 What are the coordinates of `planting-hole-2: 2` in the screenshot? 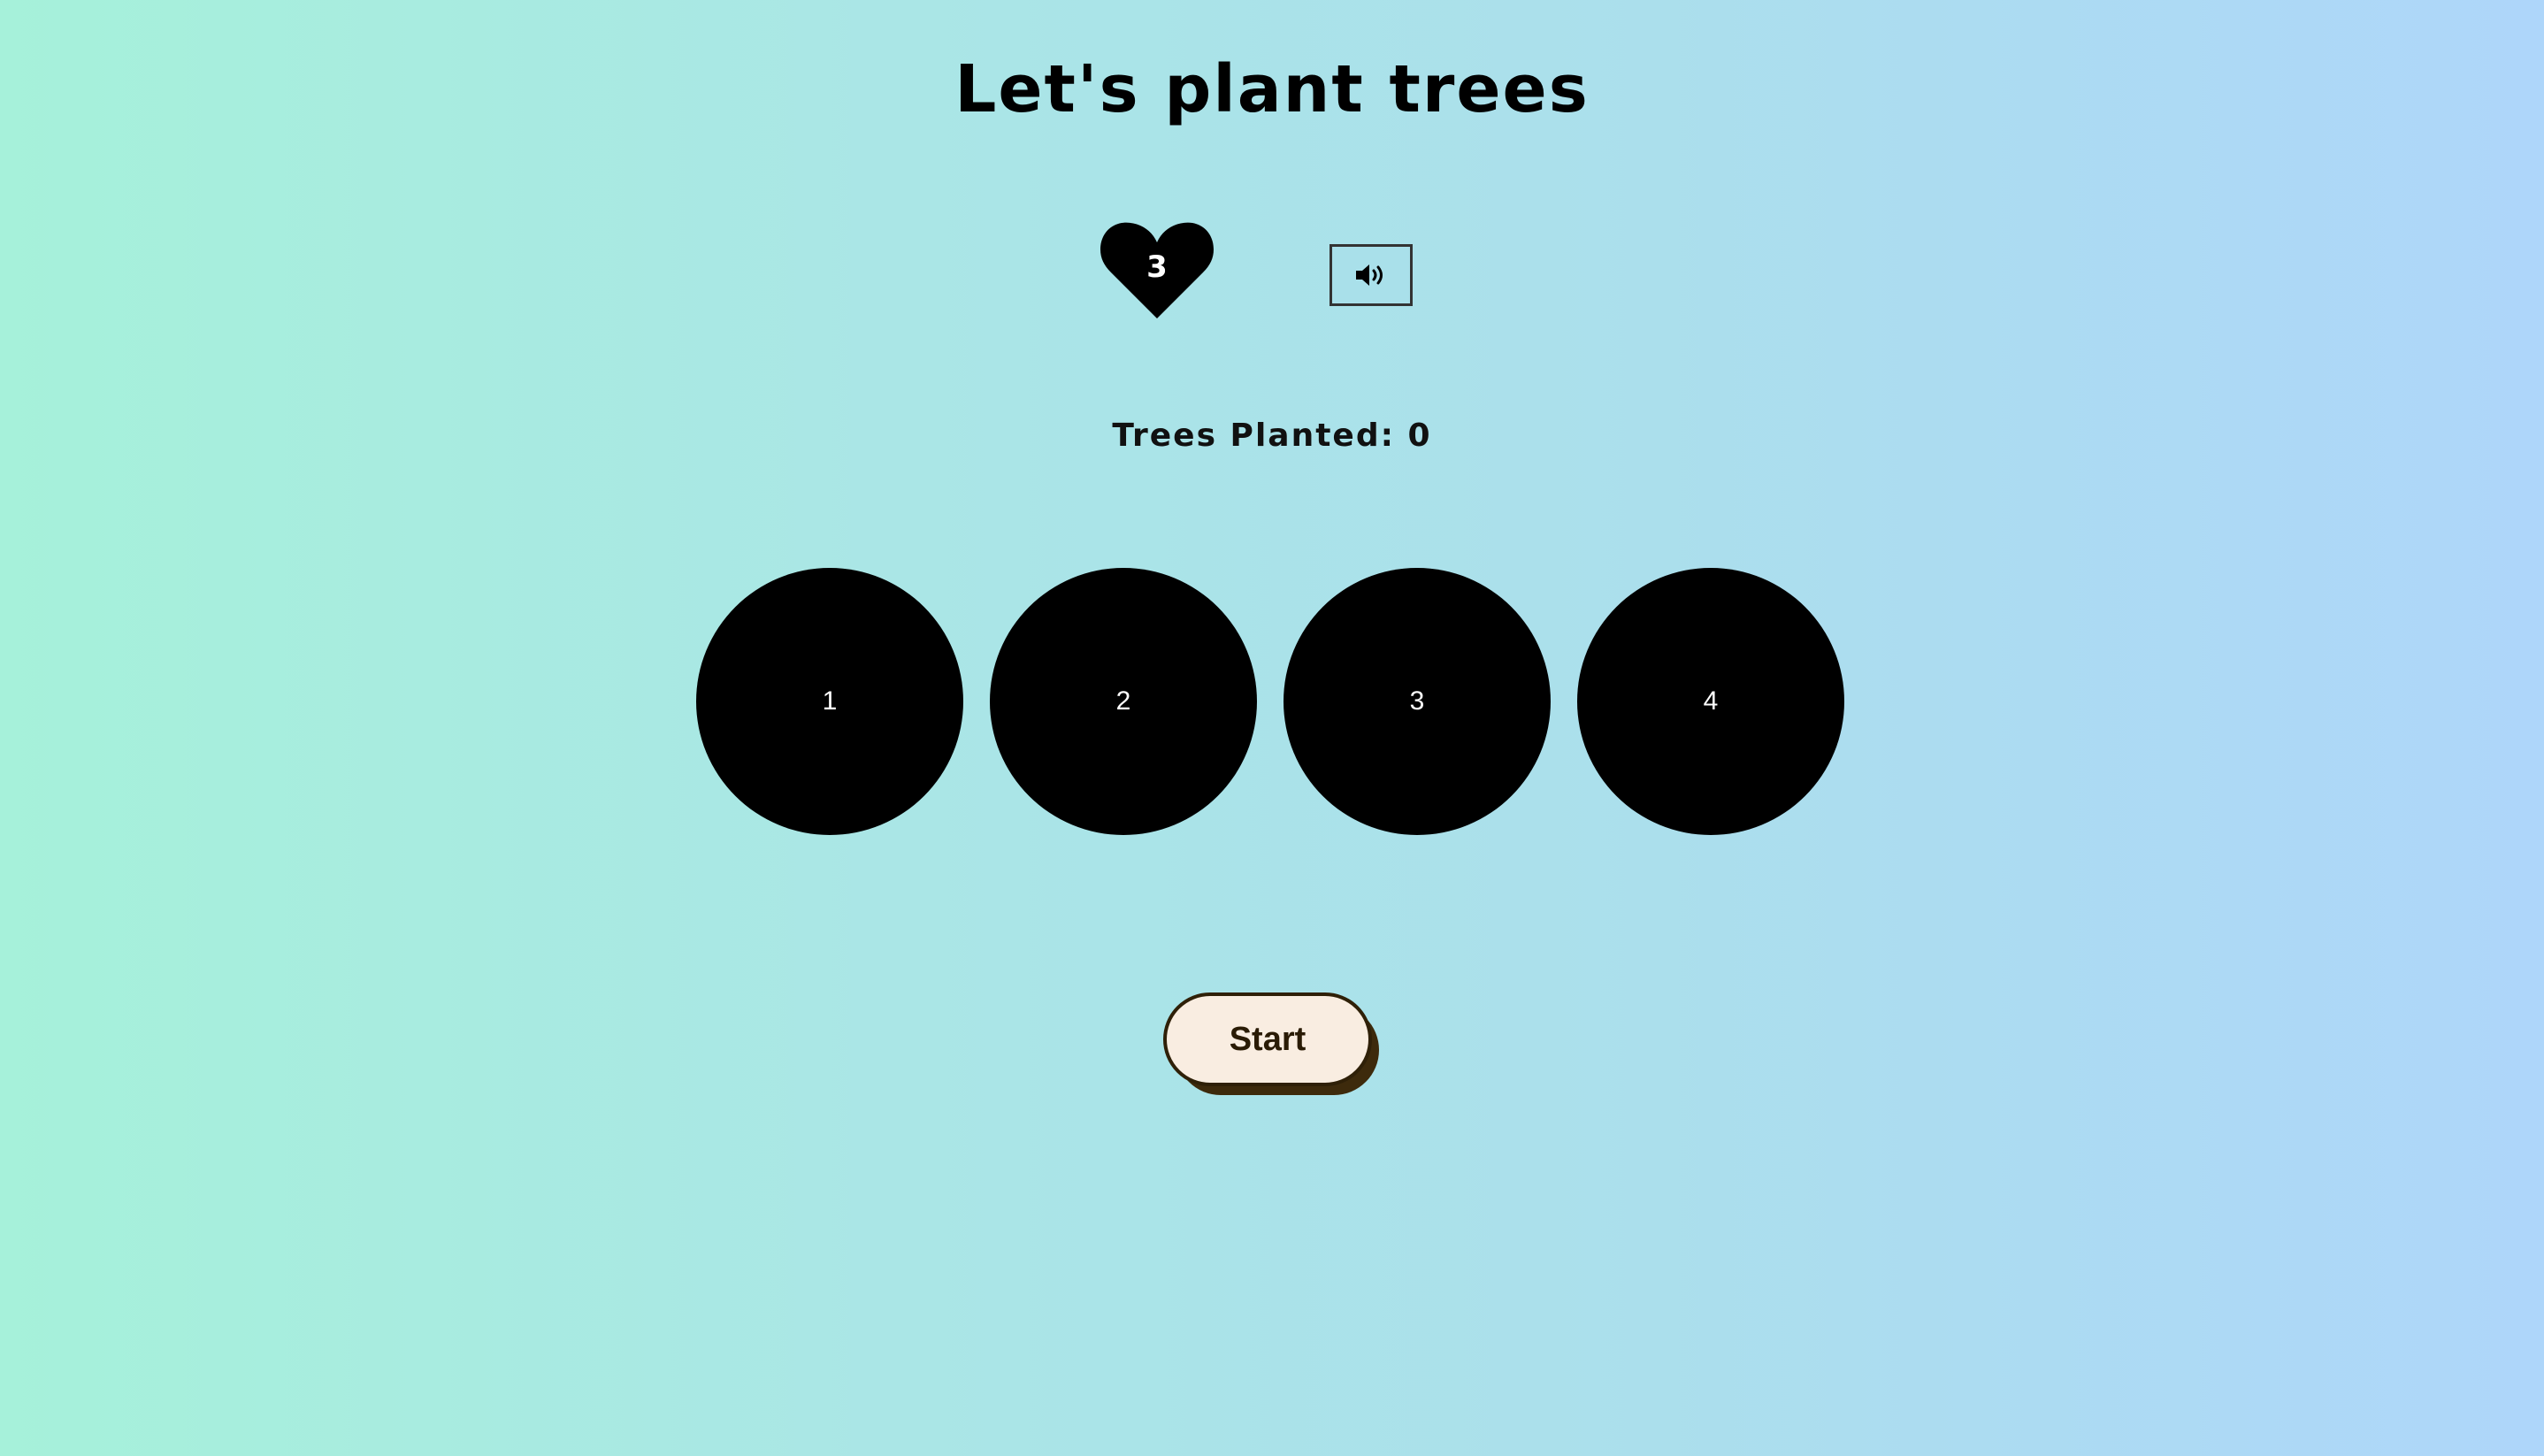 It's located at (1123, 701).